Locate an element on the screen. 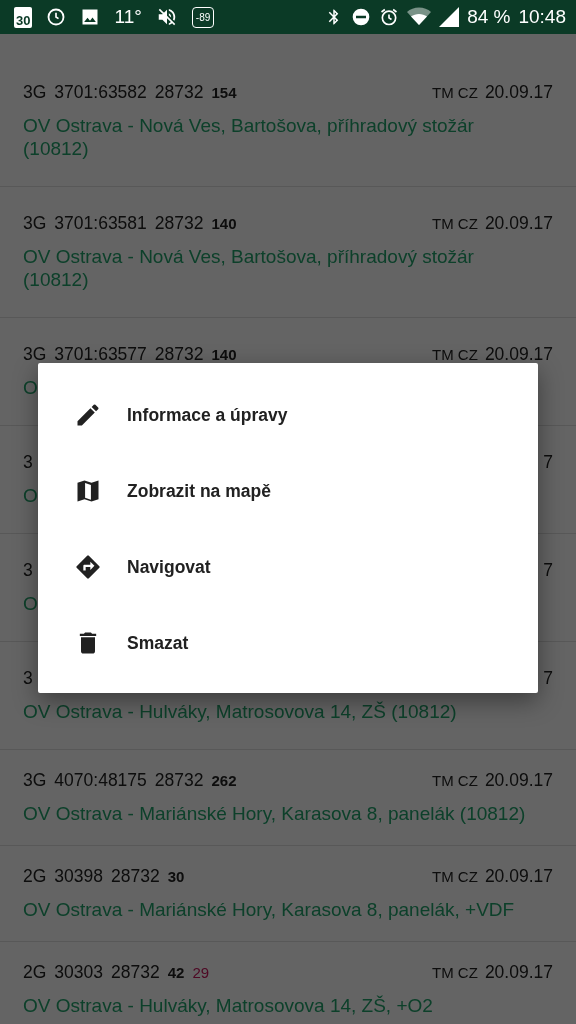  cell-id: 3701:63577 is located at coordinates (100, 354).